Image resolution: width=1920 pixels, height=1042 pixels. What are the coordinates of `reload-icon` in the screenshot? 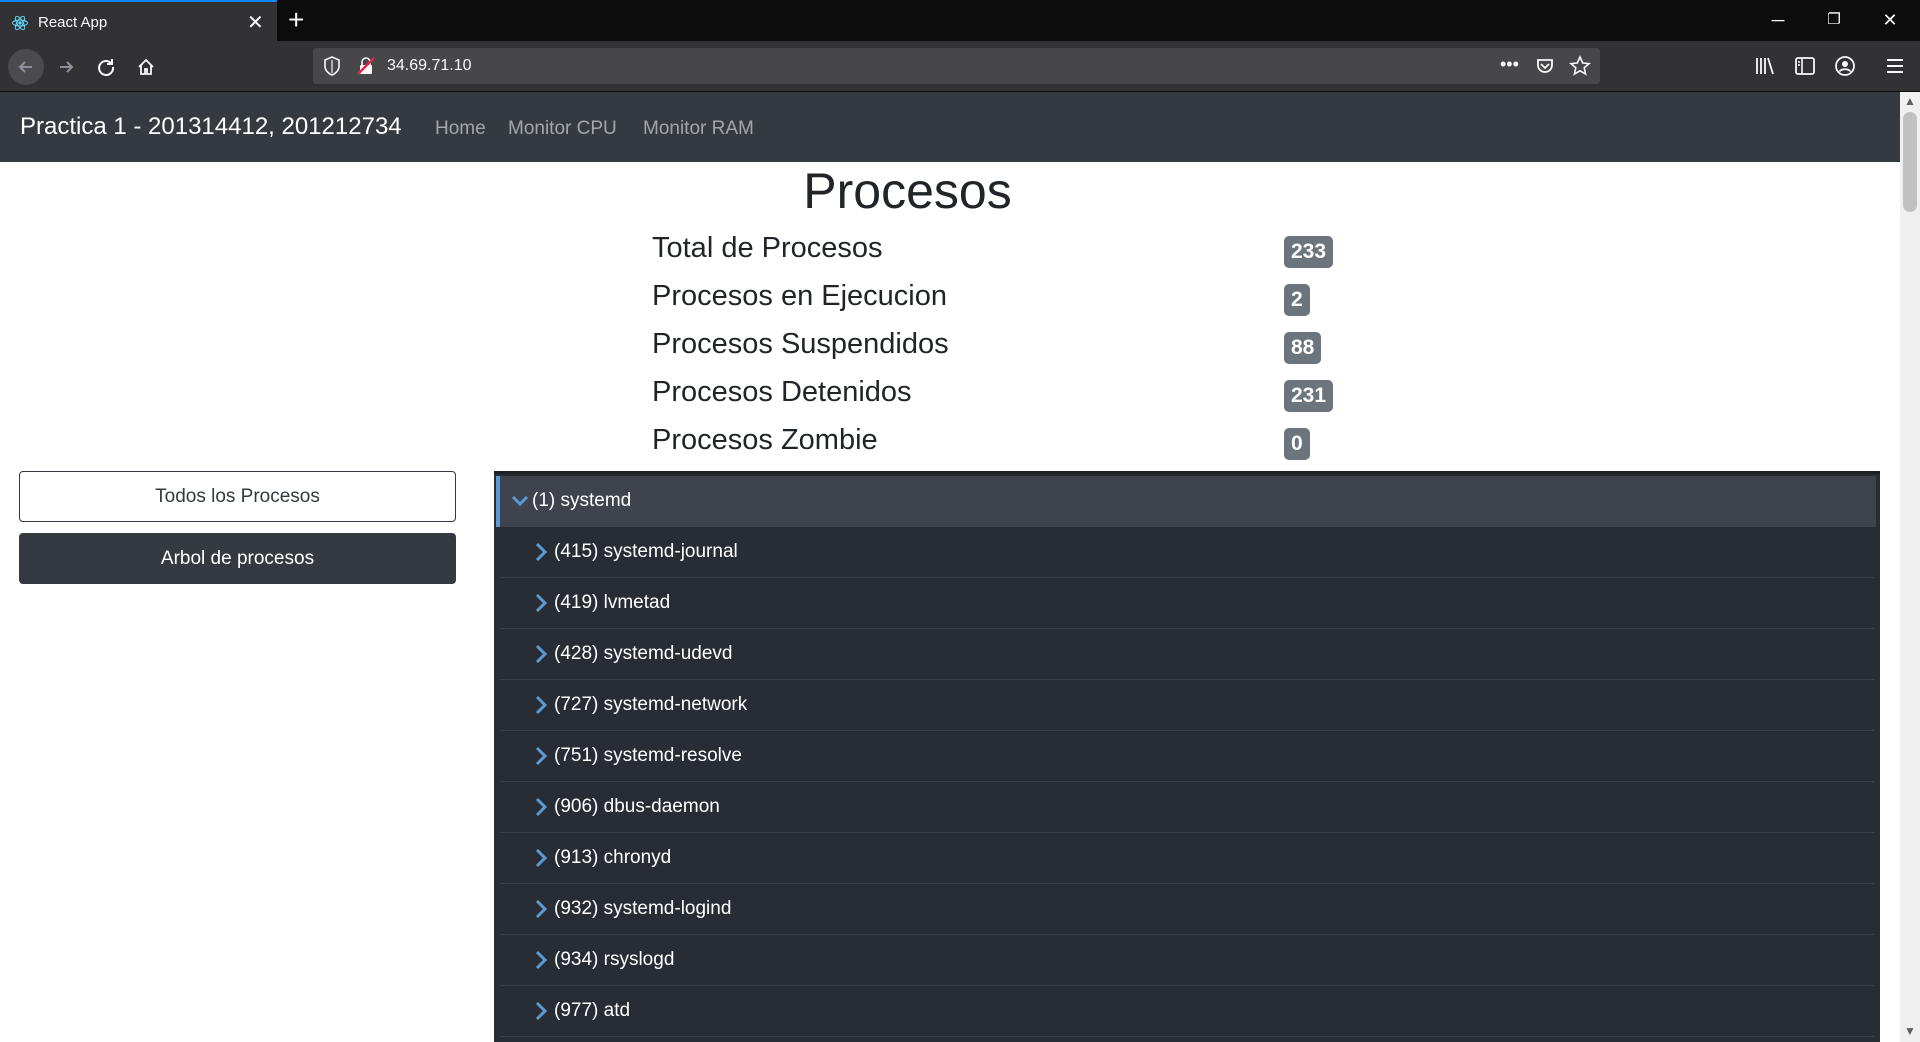 It's located at (106, 67).